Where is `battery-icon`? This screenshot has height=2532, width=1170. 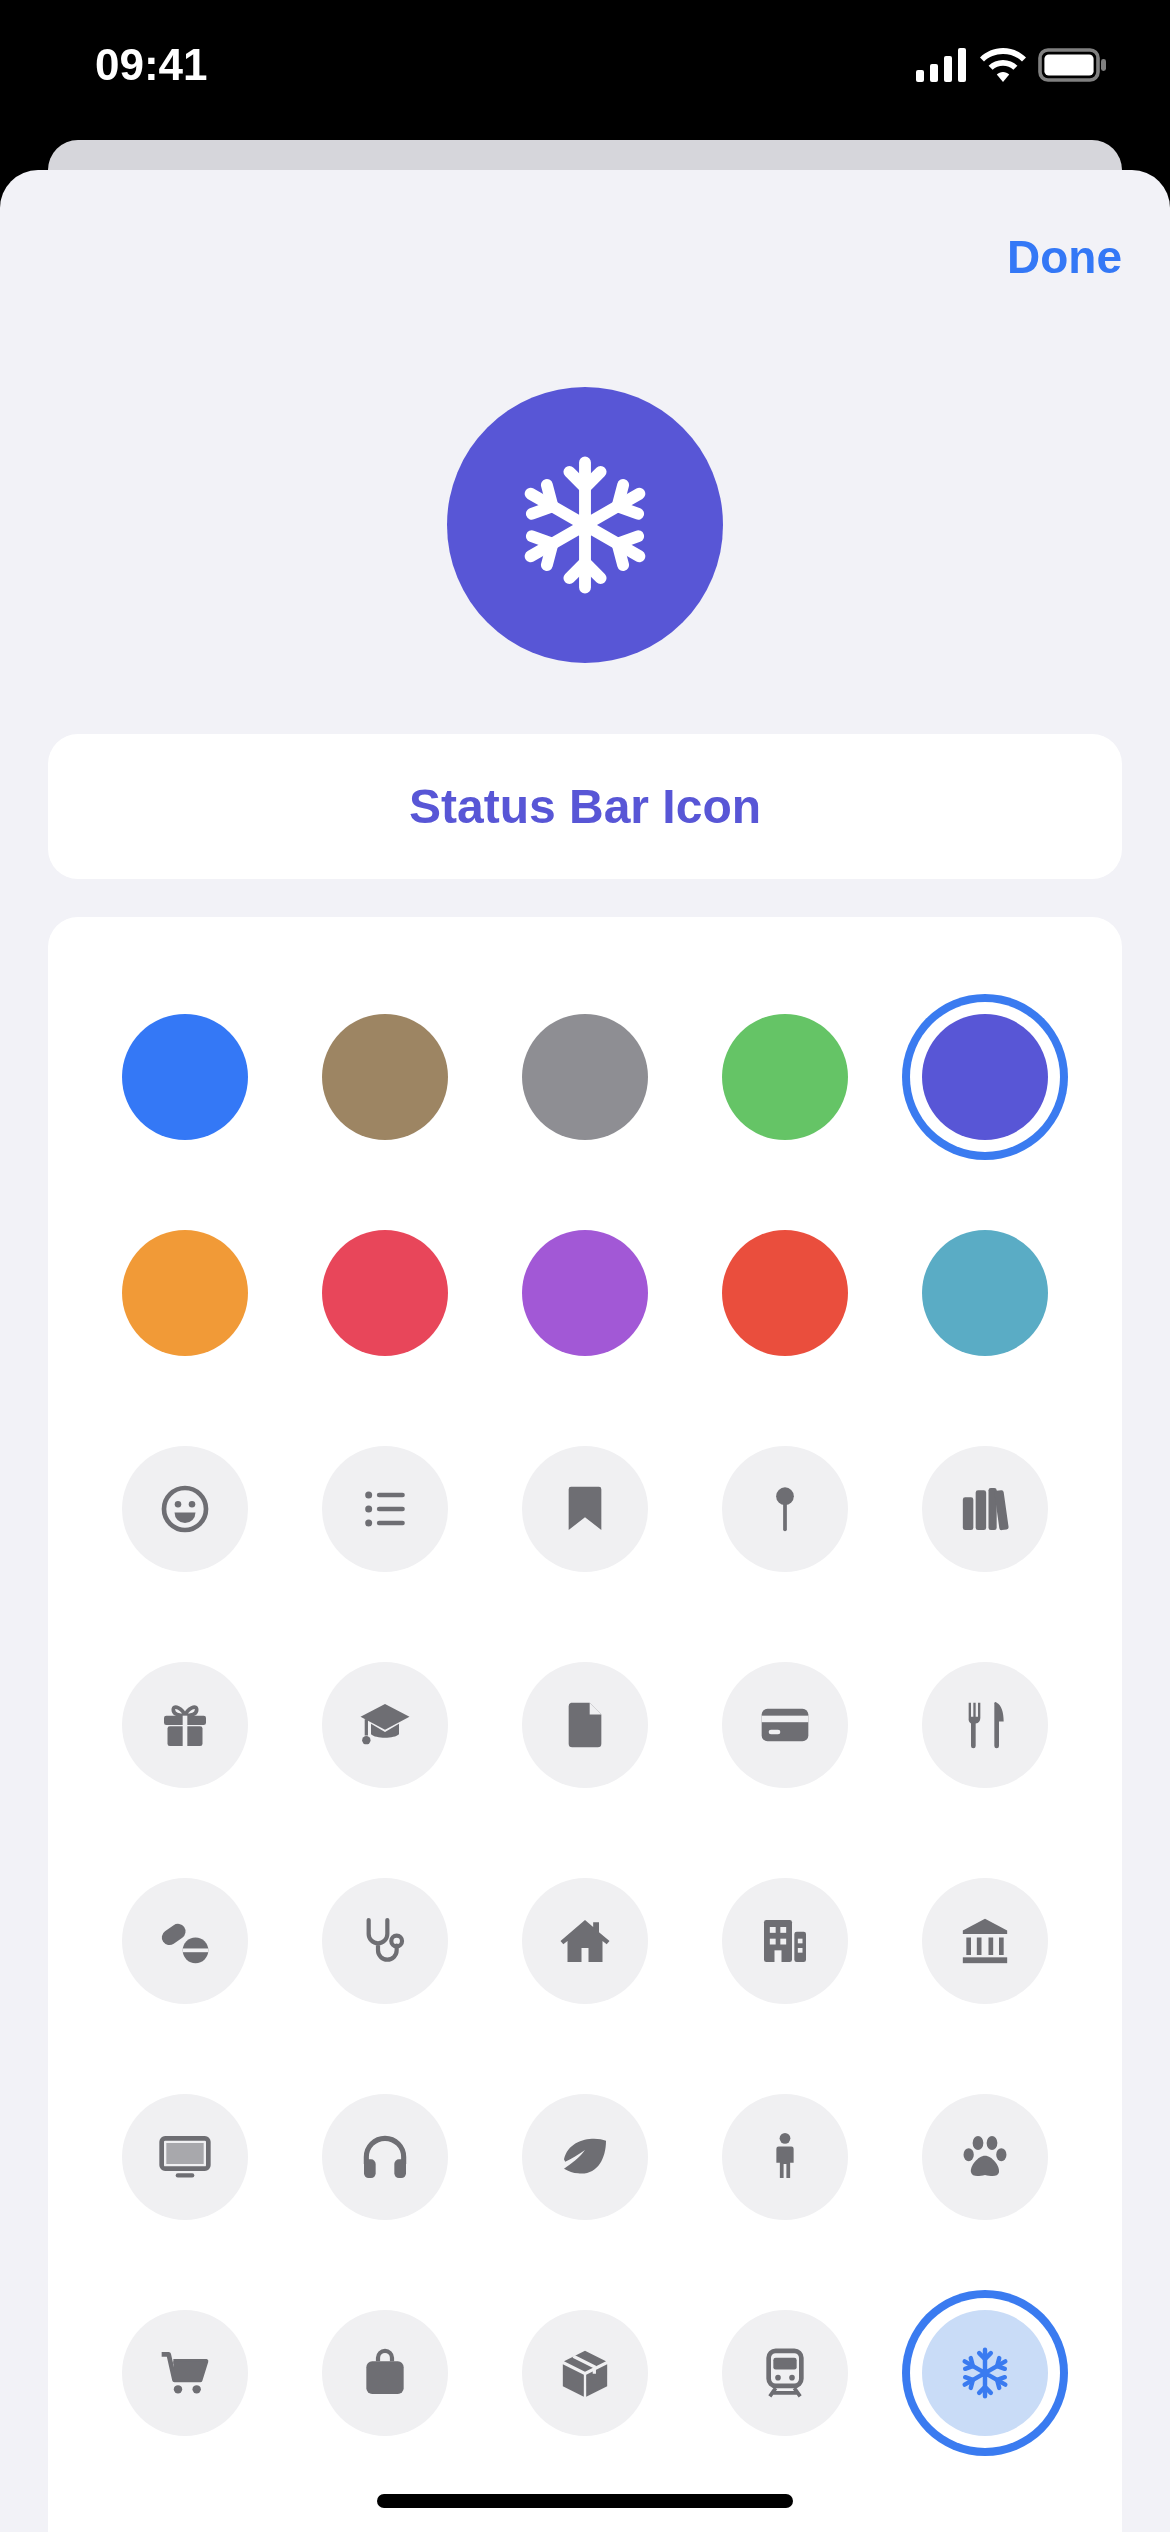
battery-icon is located at coordinates (1073, 65).